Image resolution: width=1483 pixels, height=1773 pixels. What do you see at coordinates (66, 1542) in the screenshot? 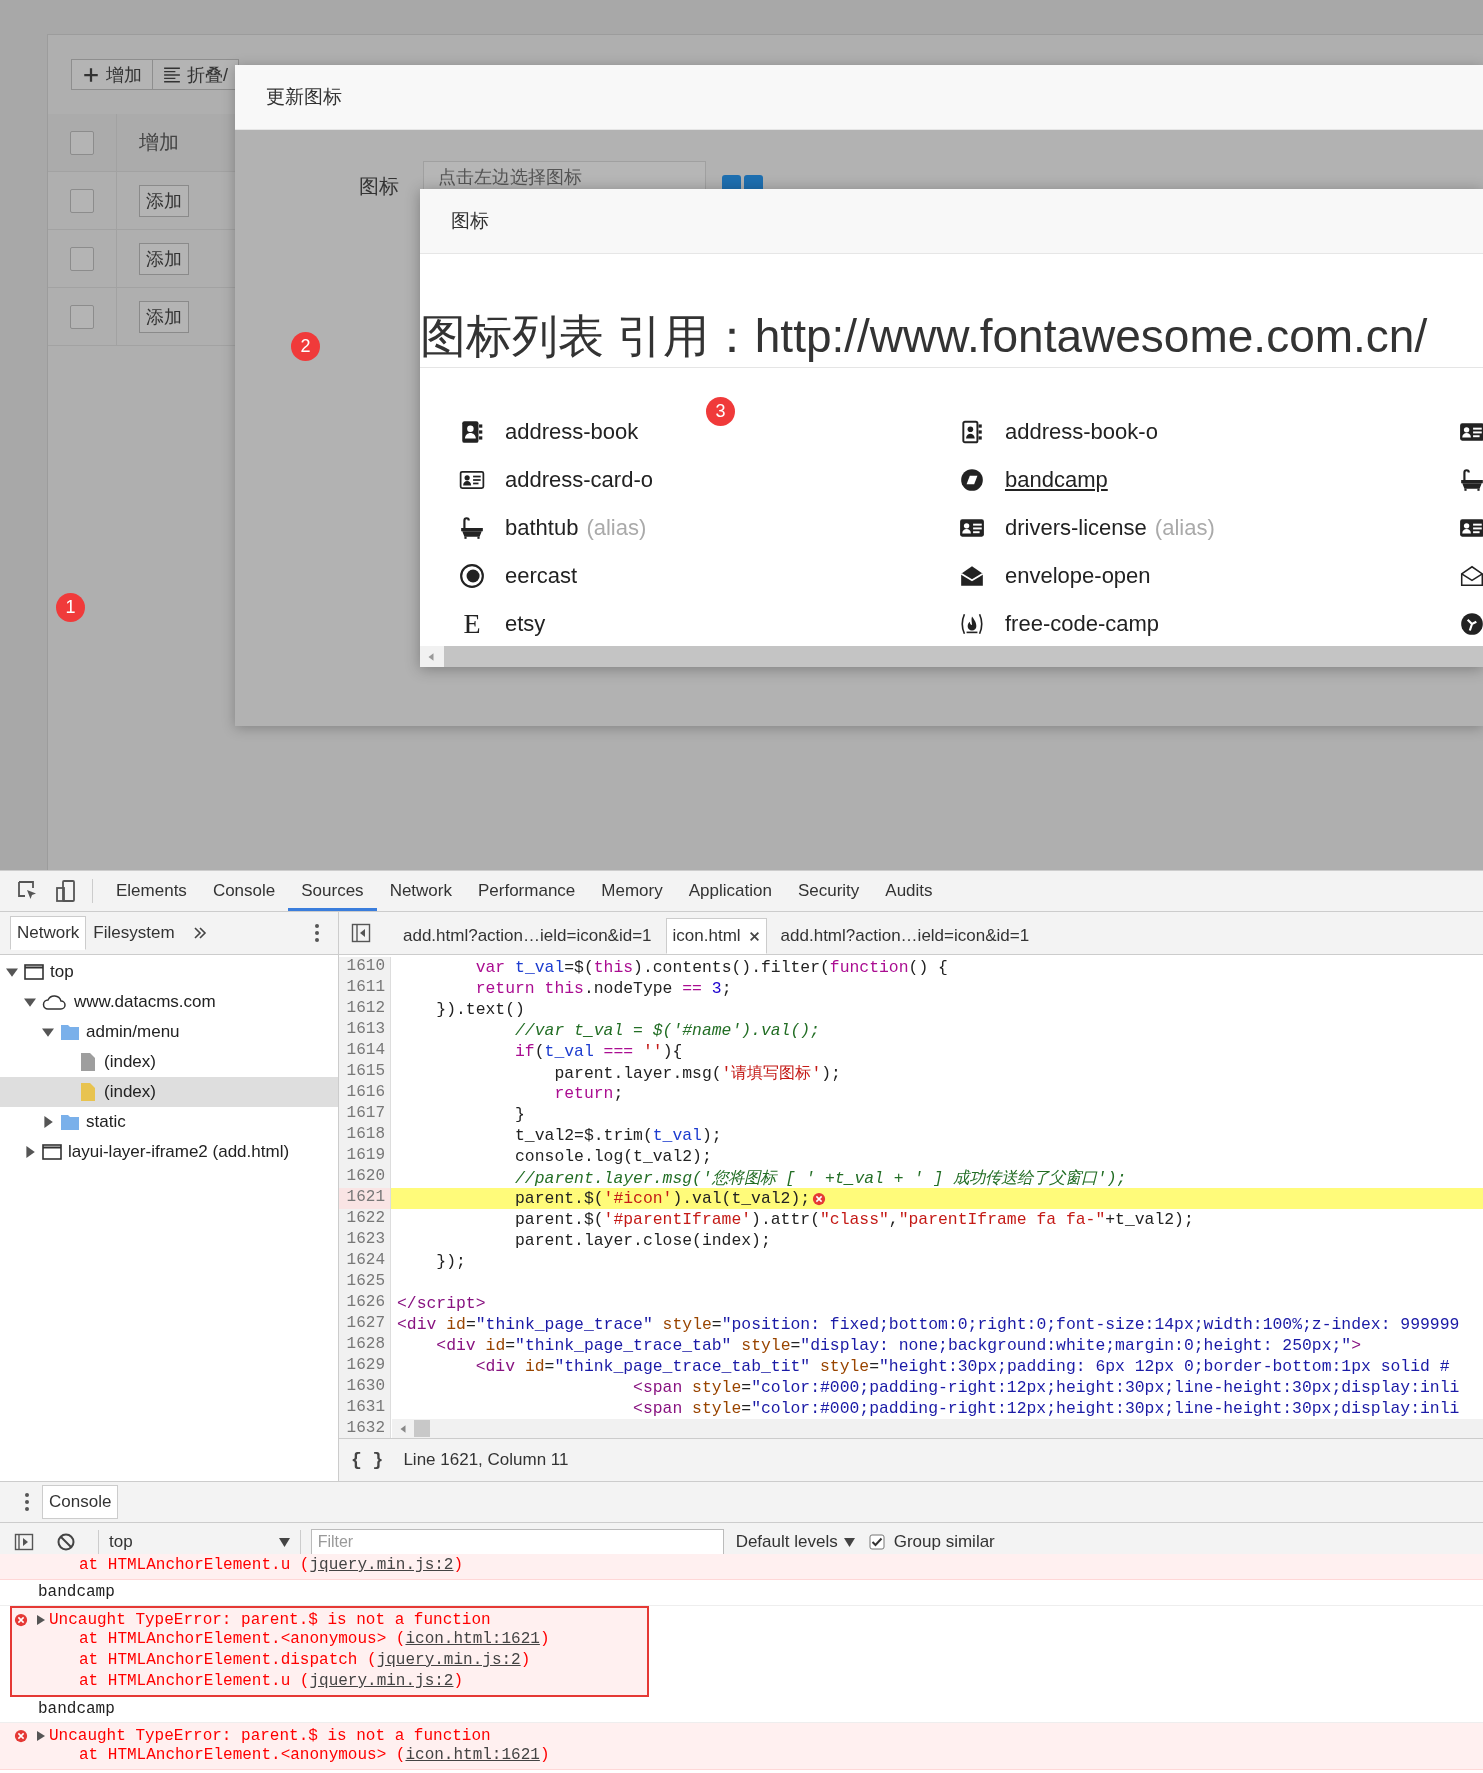
I see `clear-console-icon` at bounding box center [66, 1542].